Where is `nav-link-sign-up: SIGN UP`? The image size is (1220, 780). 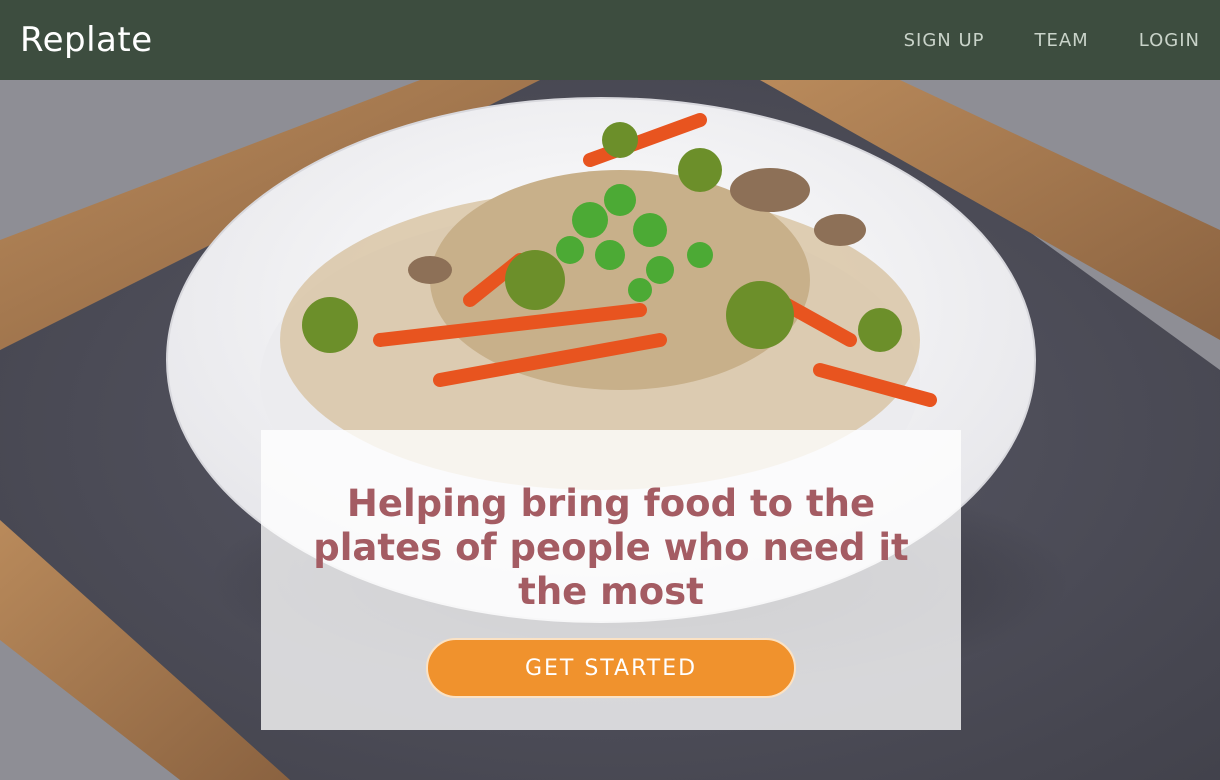 nav-link-sign-up: SIGN UP is located at coordinates (944, 40).